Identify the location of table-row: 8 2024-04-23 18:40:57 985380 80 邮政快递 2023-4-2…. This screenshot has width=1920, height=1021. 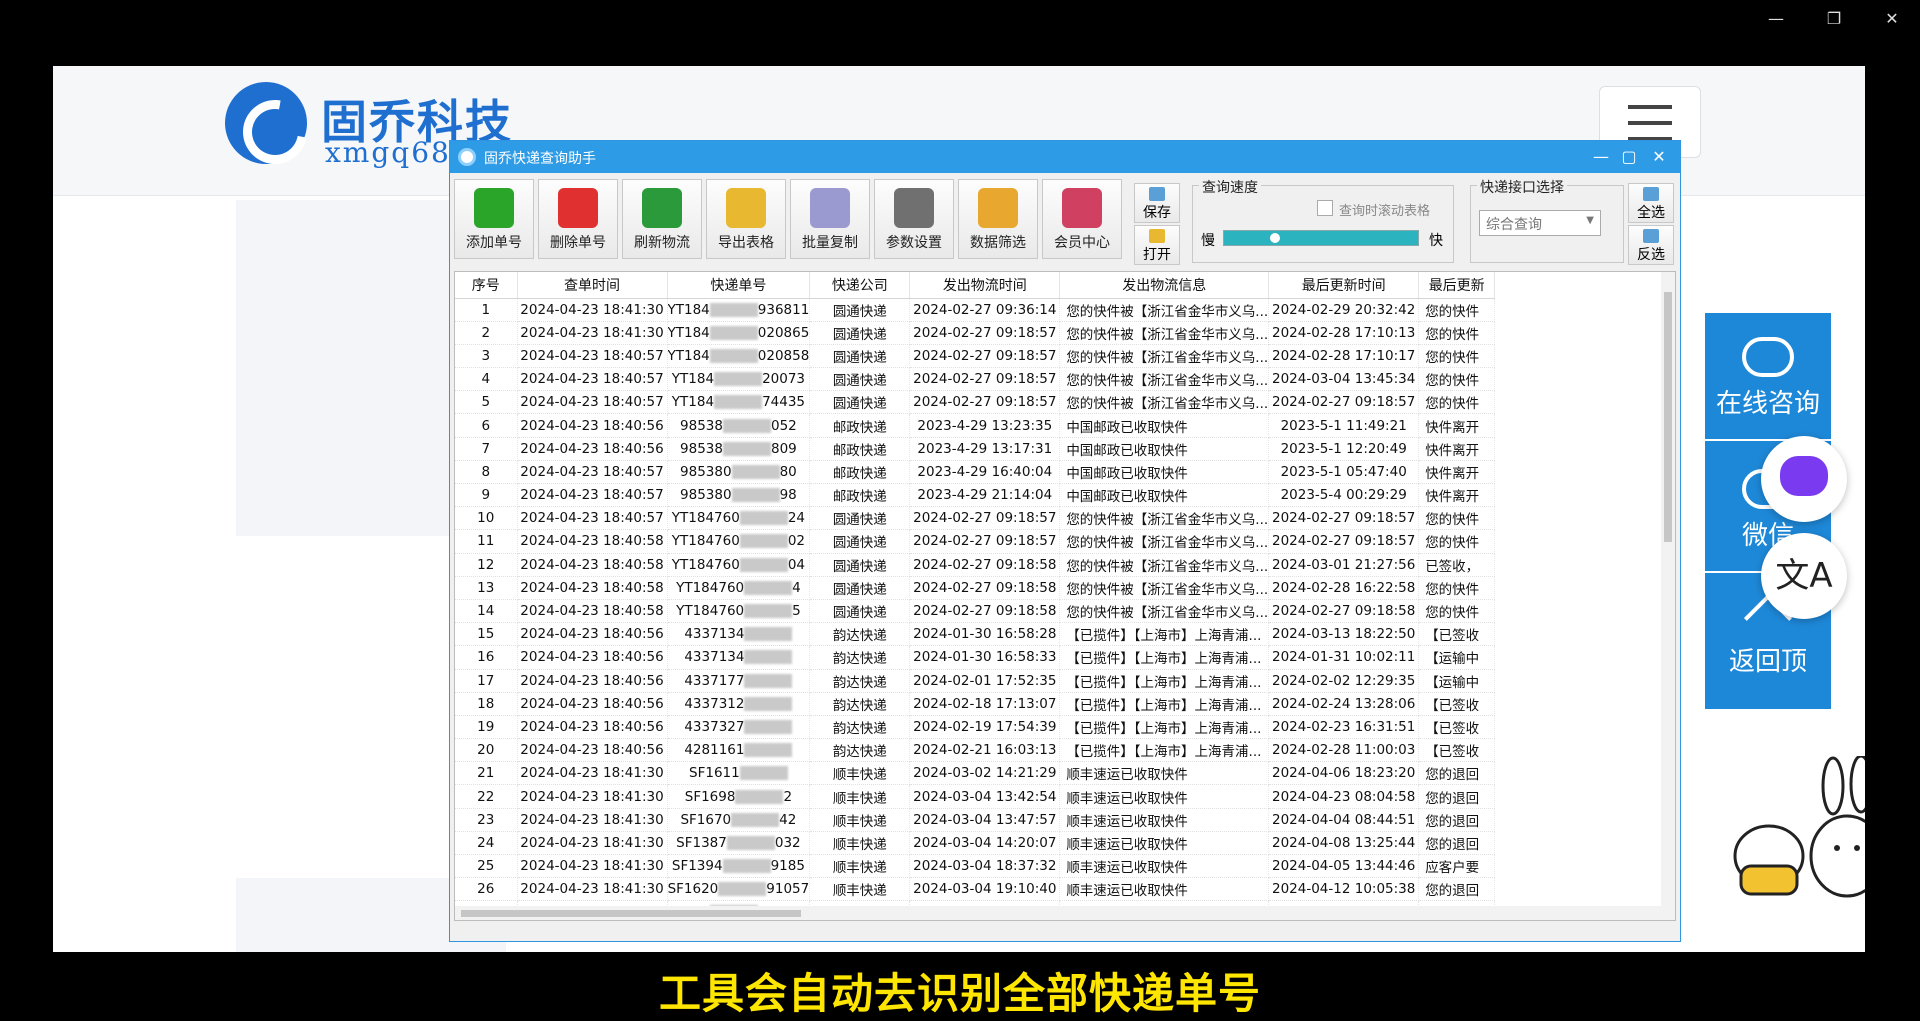
(975, 472).